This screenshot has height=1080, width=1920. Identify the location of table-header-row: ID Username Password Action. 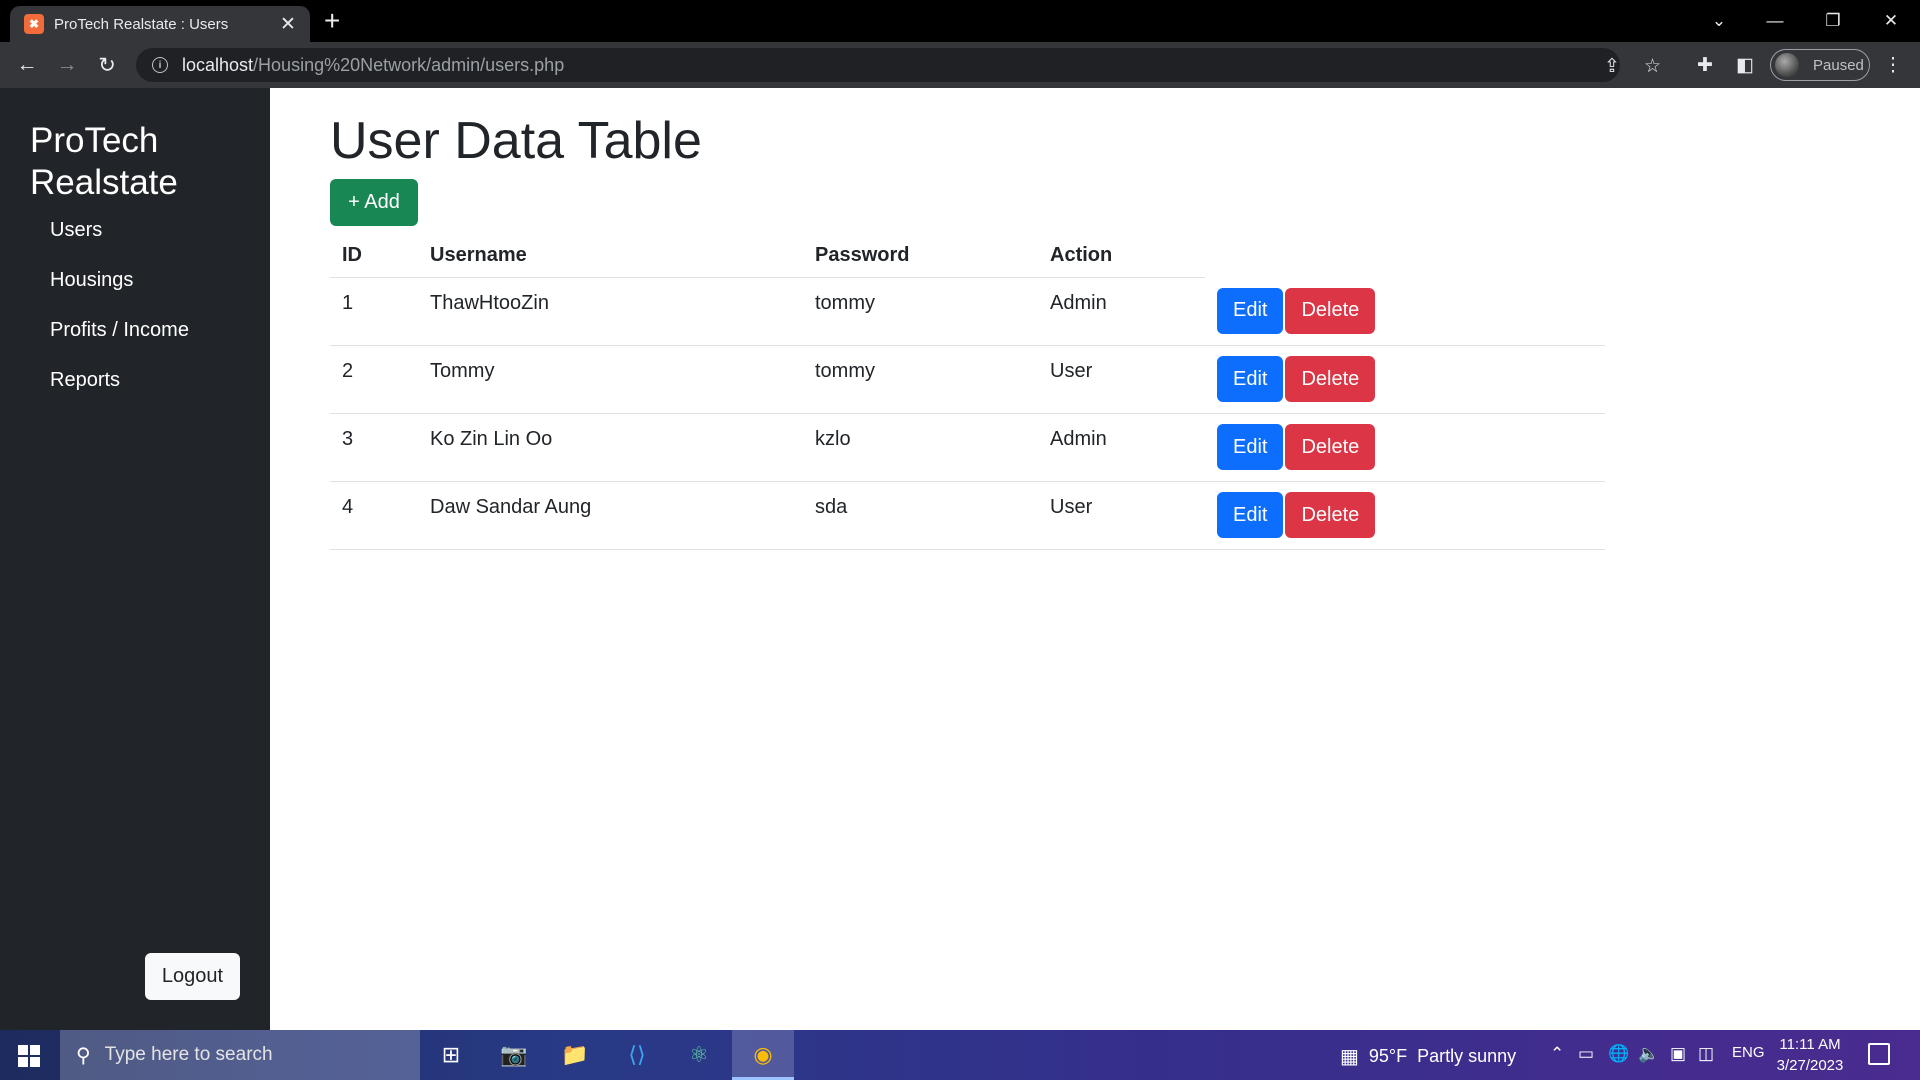
(967, 253).